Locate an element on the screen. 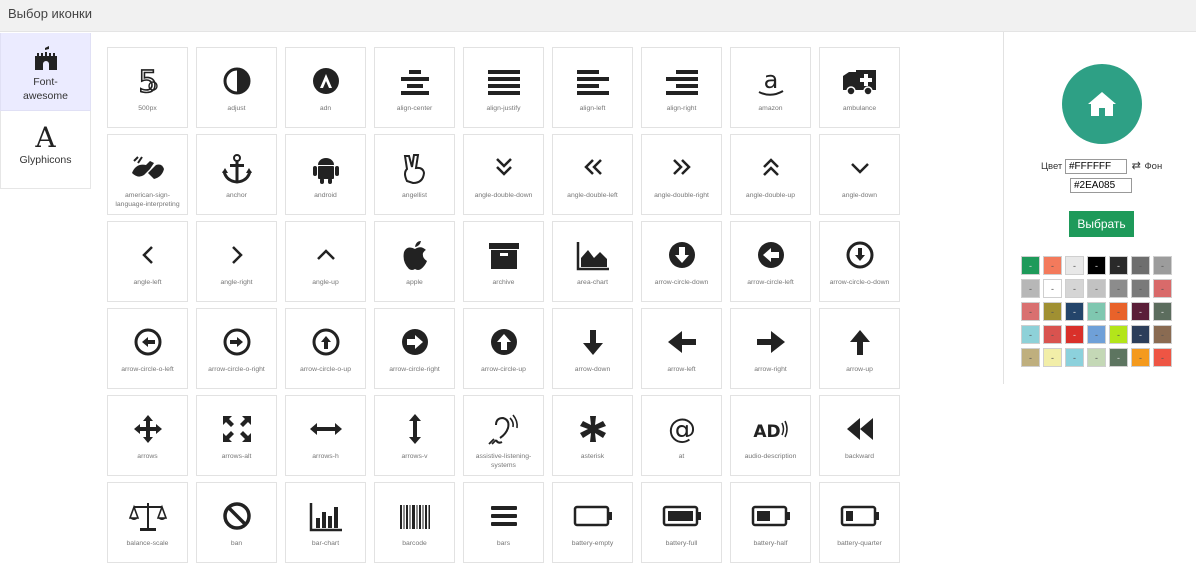 This screenshot has height=567, width=1196. icon-cell-angle-up: angle-up is located at coordinates (325, 261).